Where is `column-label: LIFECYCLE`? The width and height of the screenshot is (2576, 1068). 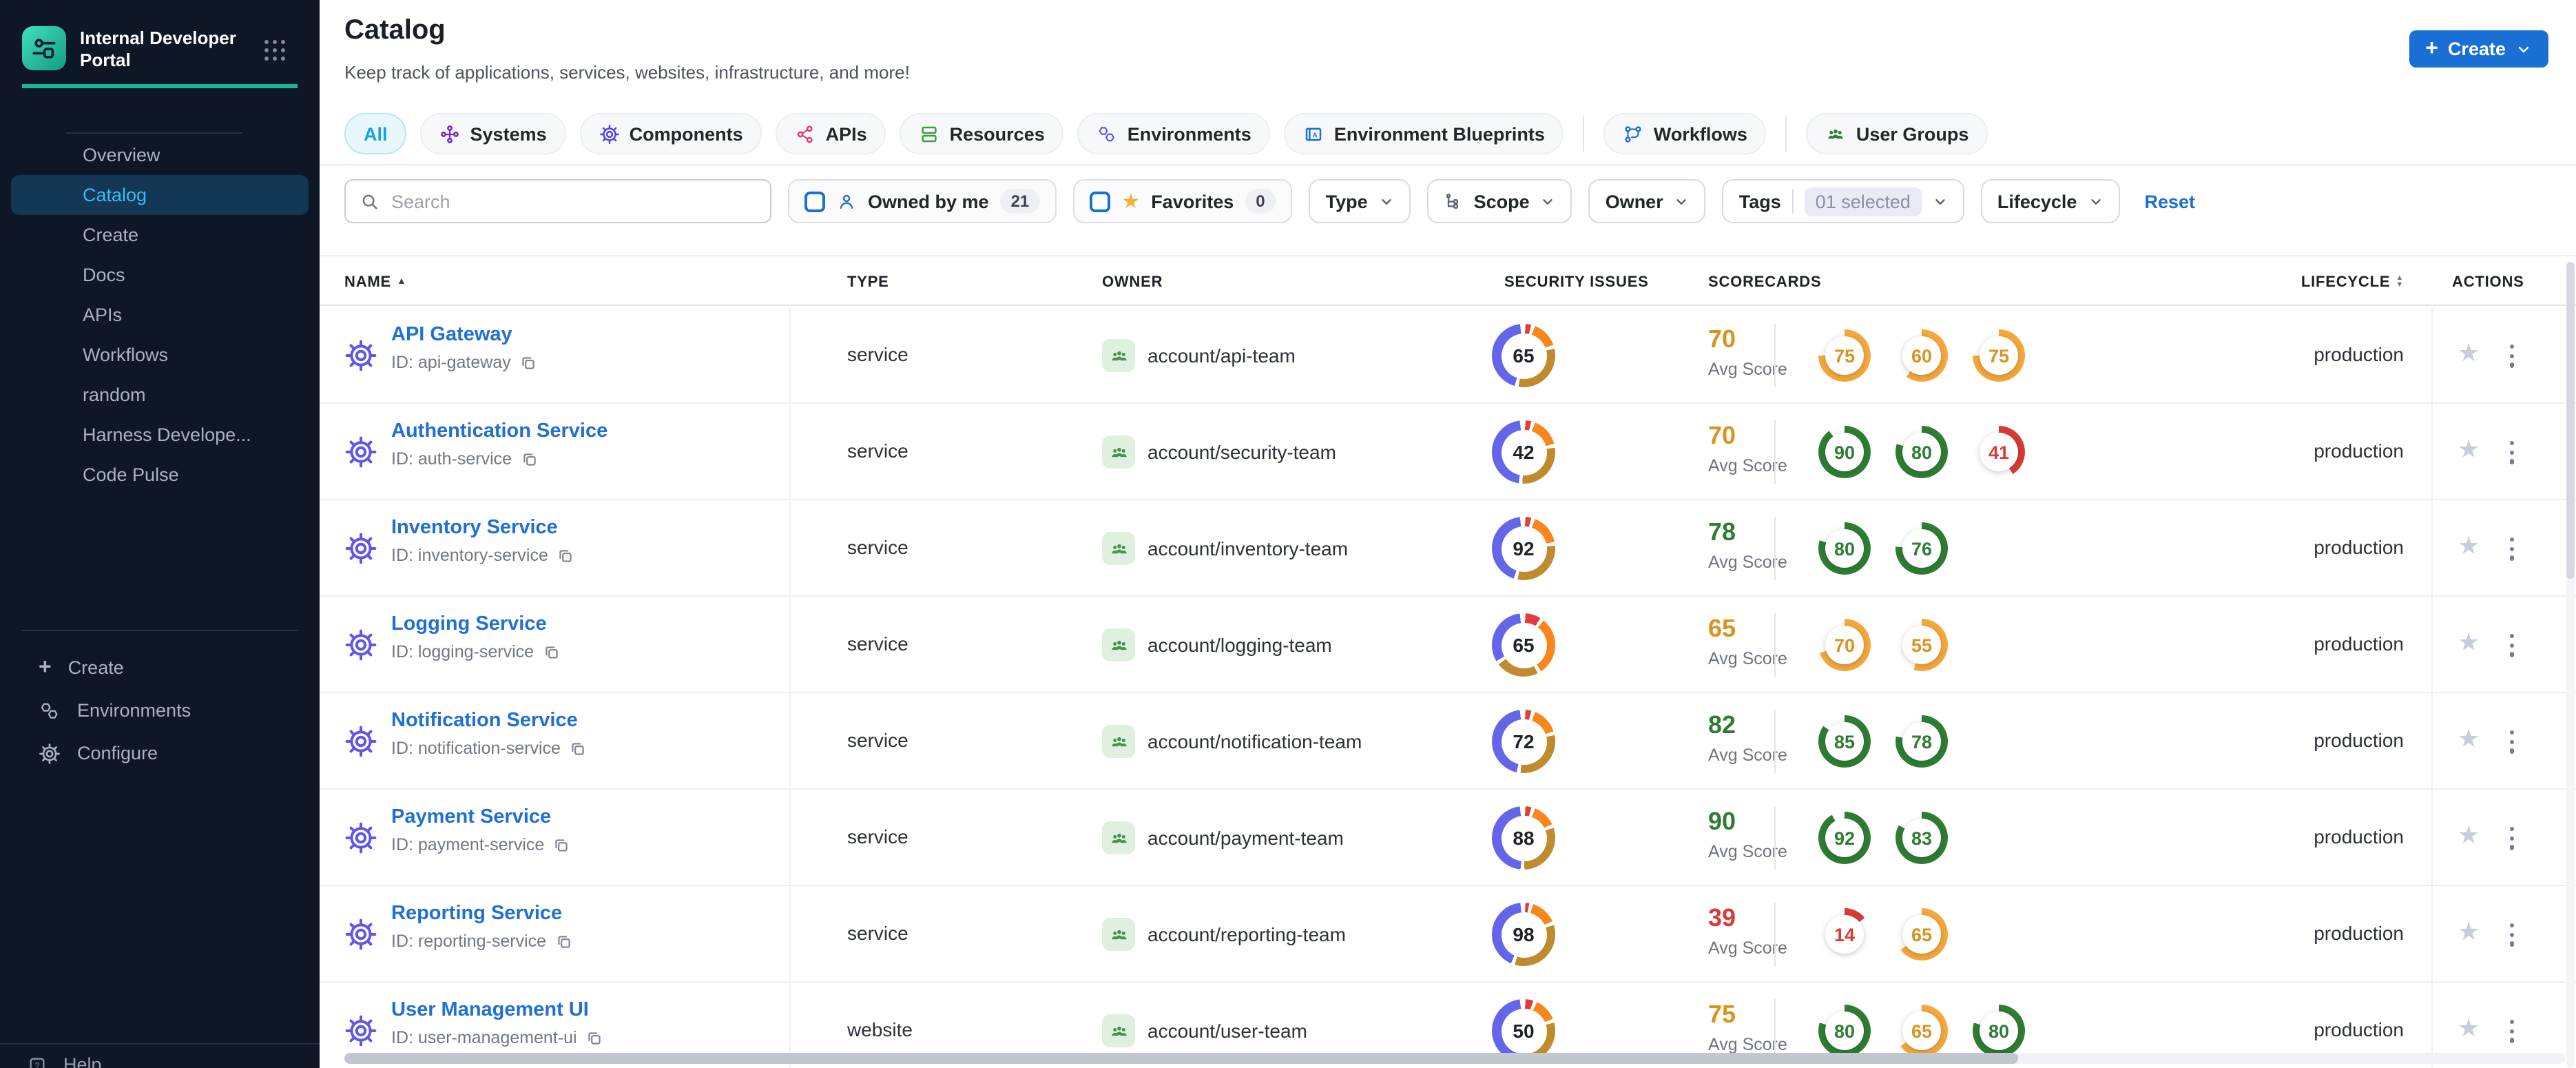
column-label: LIFECYCLE is located at coordinates (2345, 282).